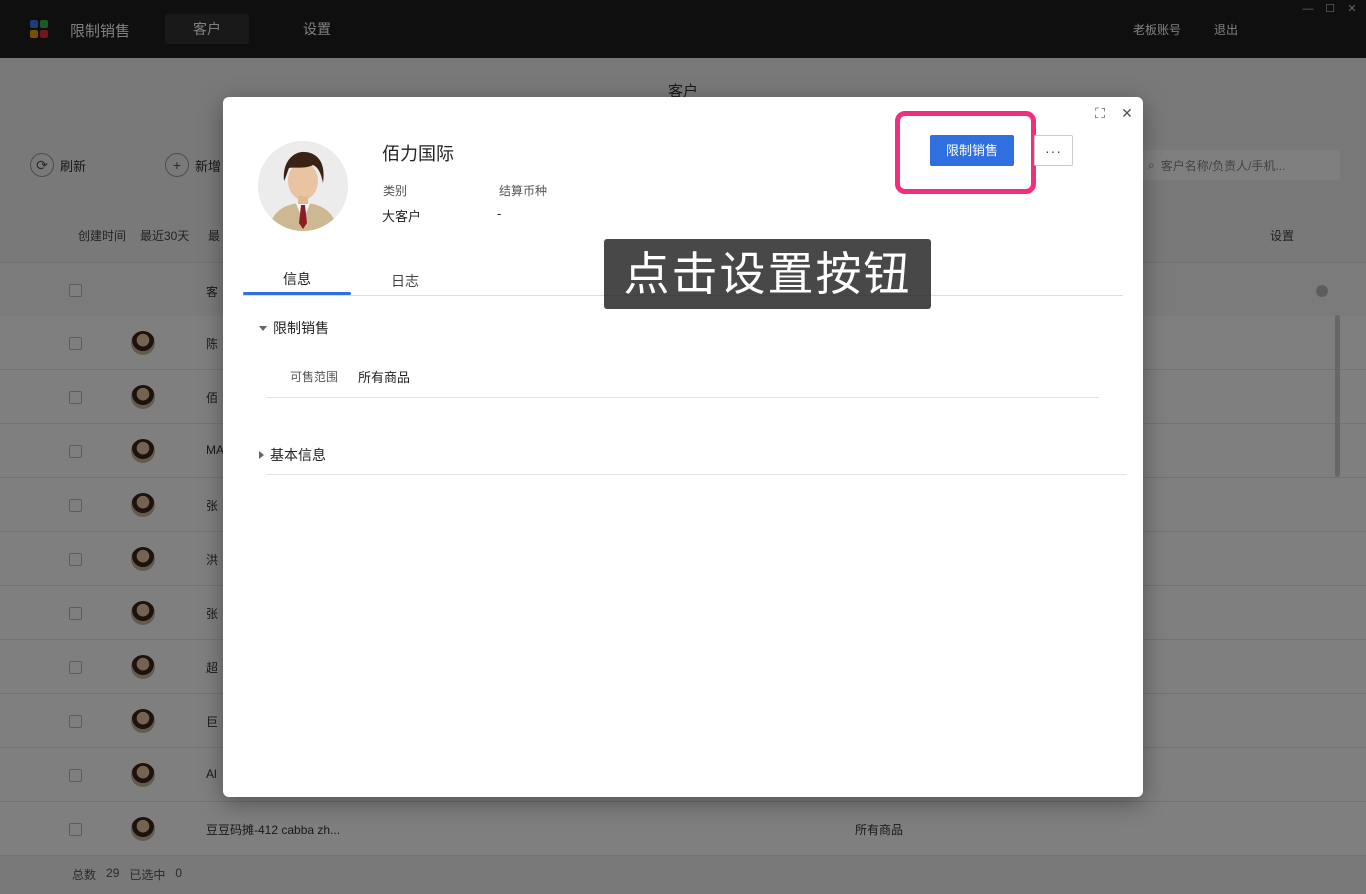 This screenshot has width=1366, height=894. I want to click on sale-scope-value: 所有商品, so click(384, 377).